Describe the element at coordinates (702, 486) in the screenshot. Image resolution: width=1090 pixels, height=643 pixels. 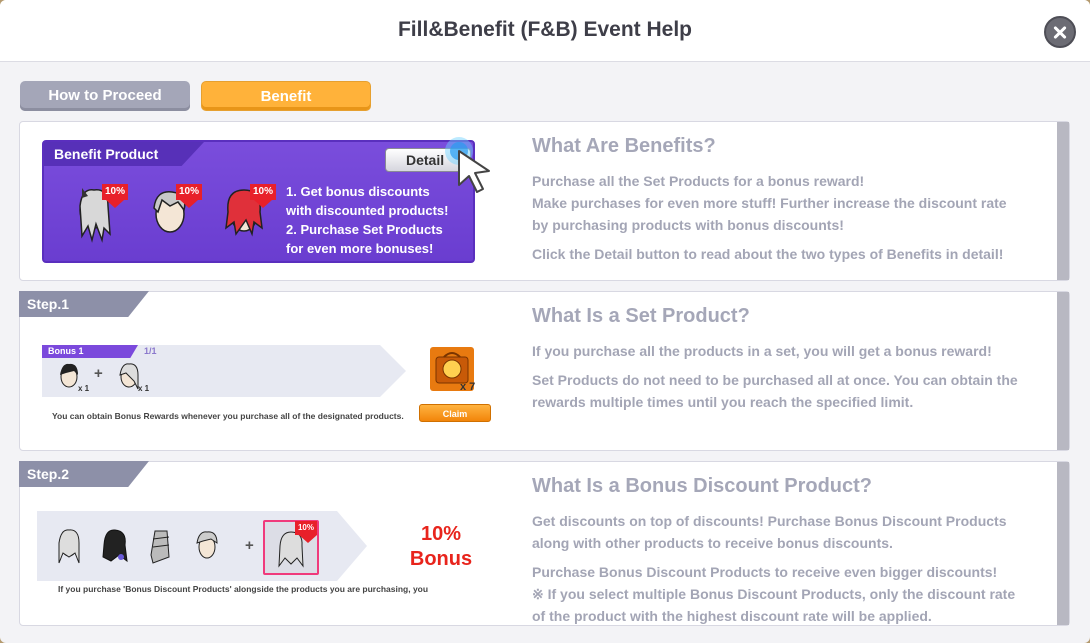
I see `section-heading: What Is a Bonus Discount Product?` at that location.